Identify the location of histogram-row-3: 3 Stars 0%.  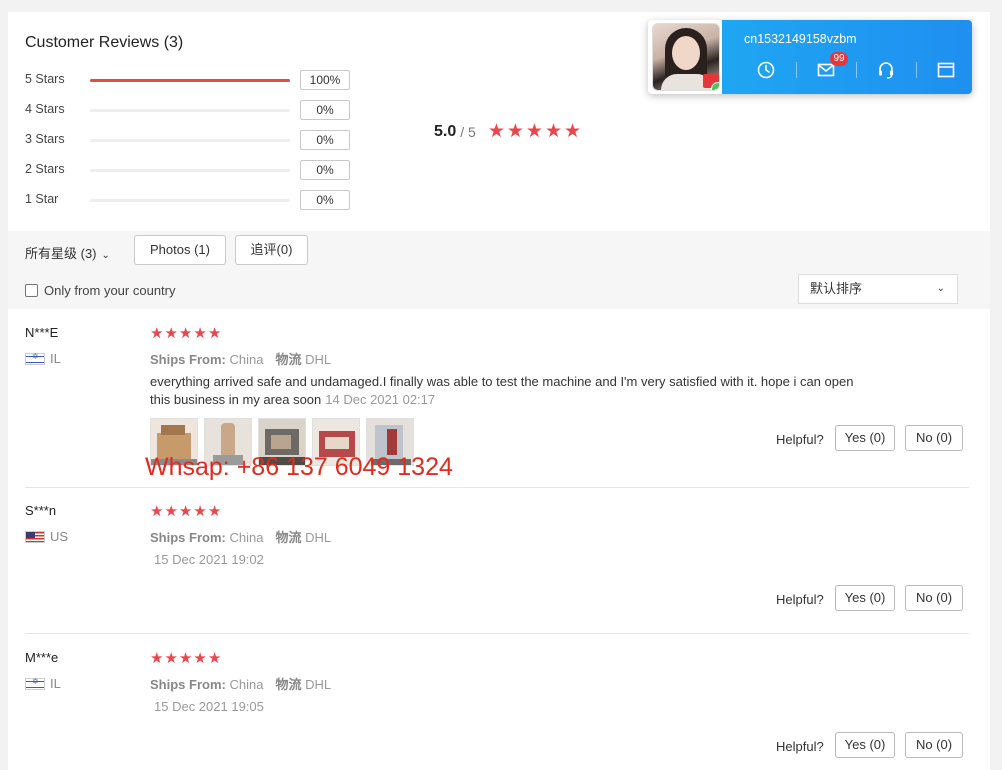
(190, 140).